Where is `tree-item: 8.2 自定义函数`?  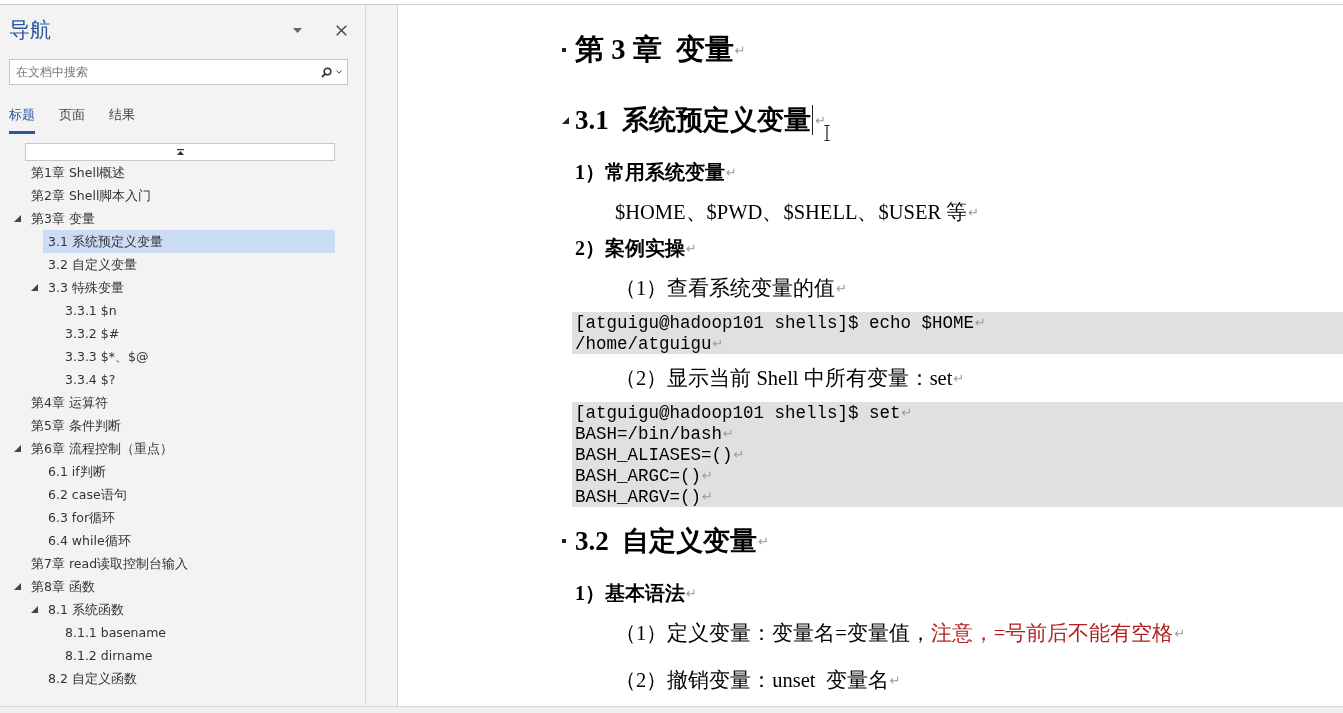
tree-item: 8.2 自定义函数 is located at coordinates (189, 678).